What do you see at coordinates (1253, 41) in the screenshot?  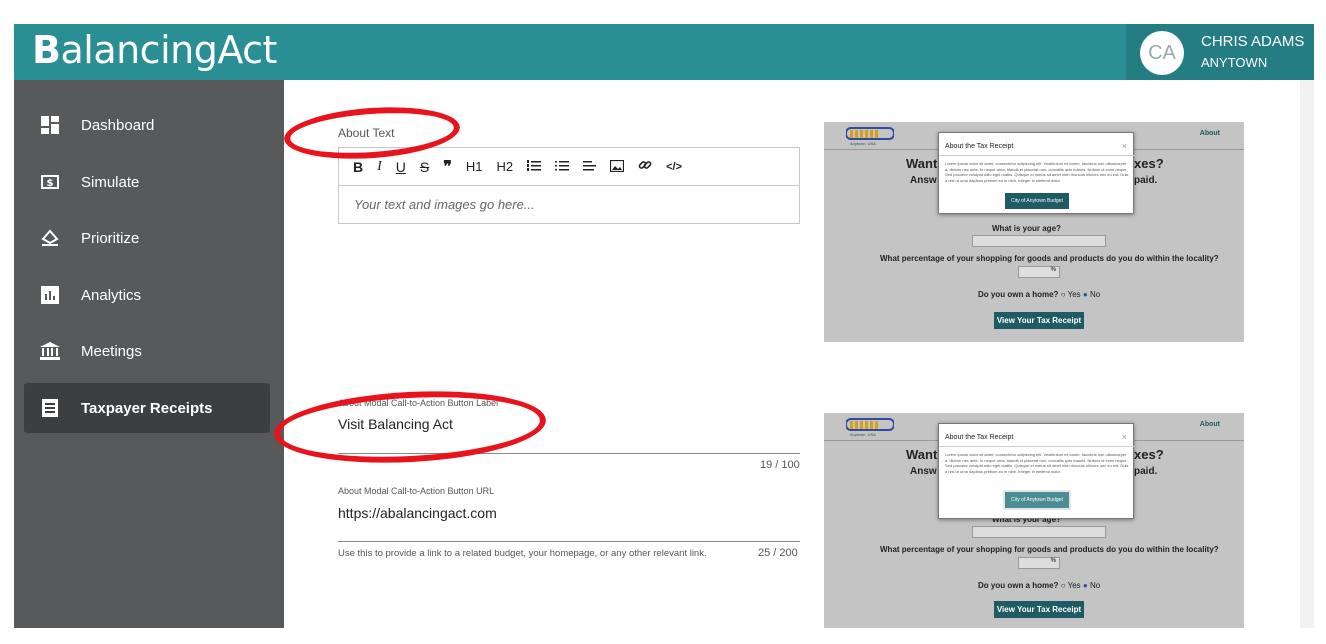 I see `user-name: CHRIS ADAMS` at bounding box center [1253, 41].